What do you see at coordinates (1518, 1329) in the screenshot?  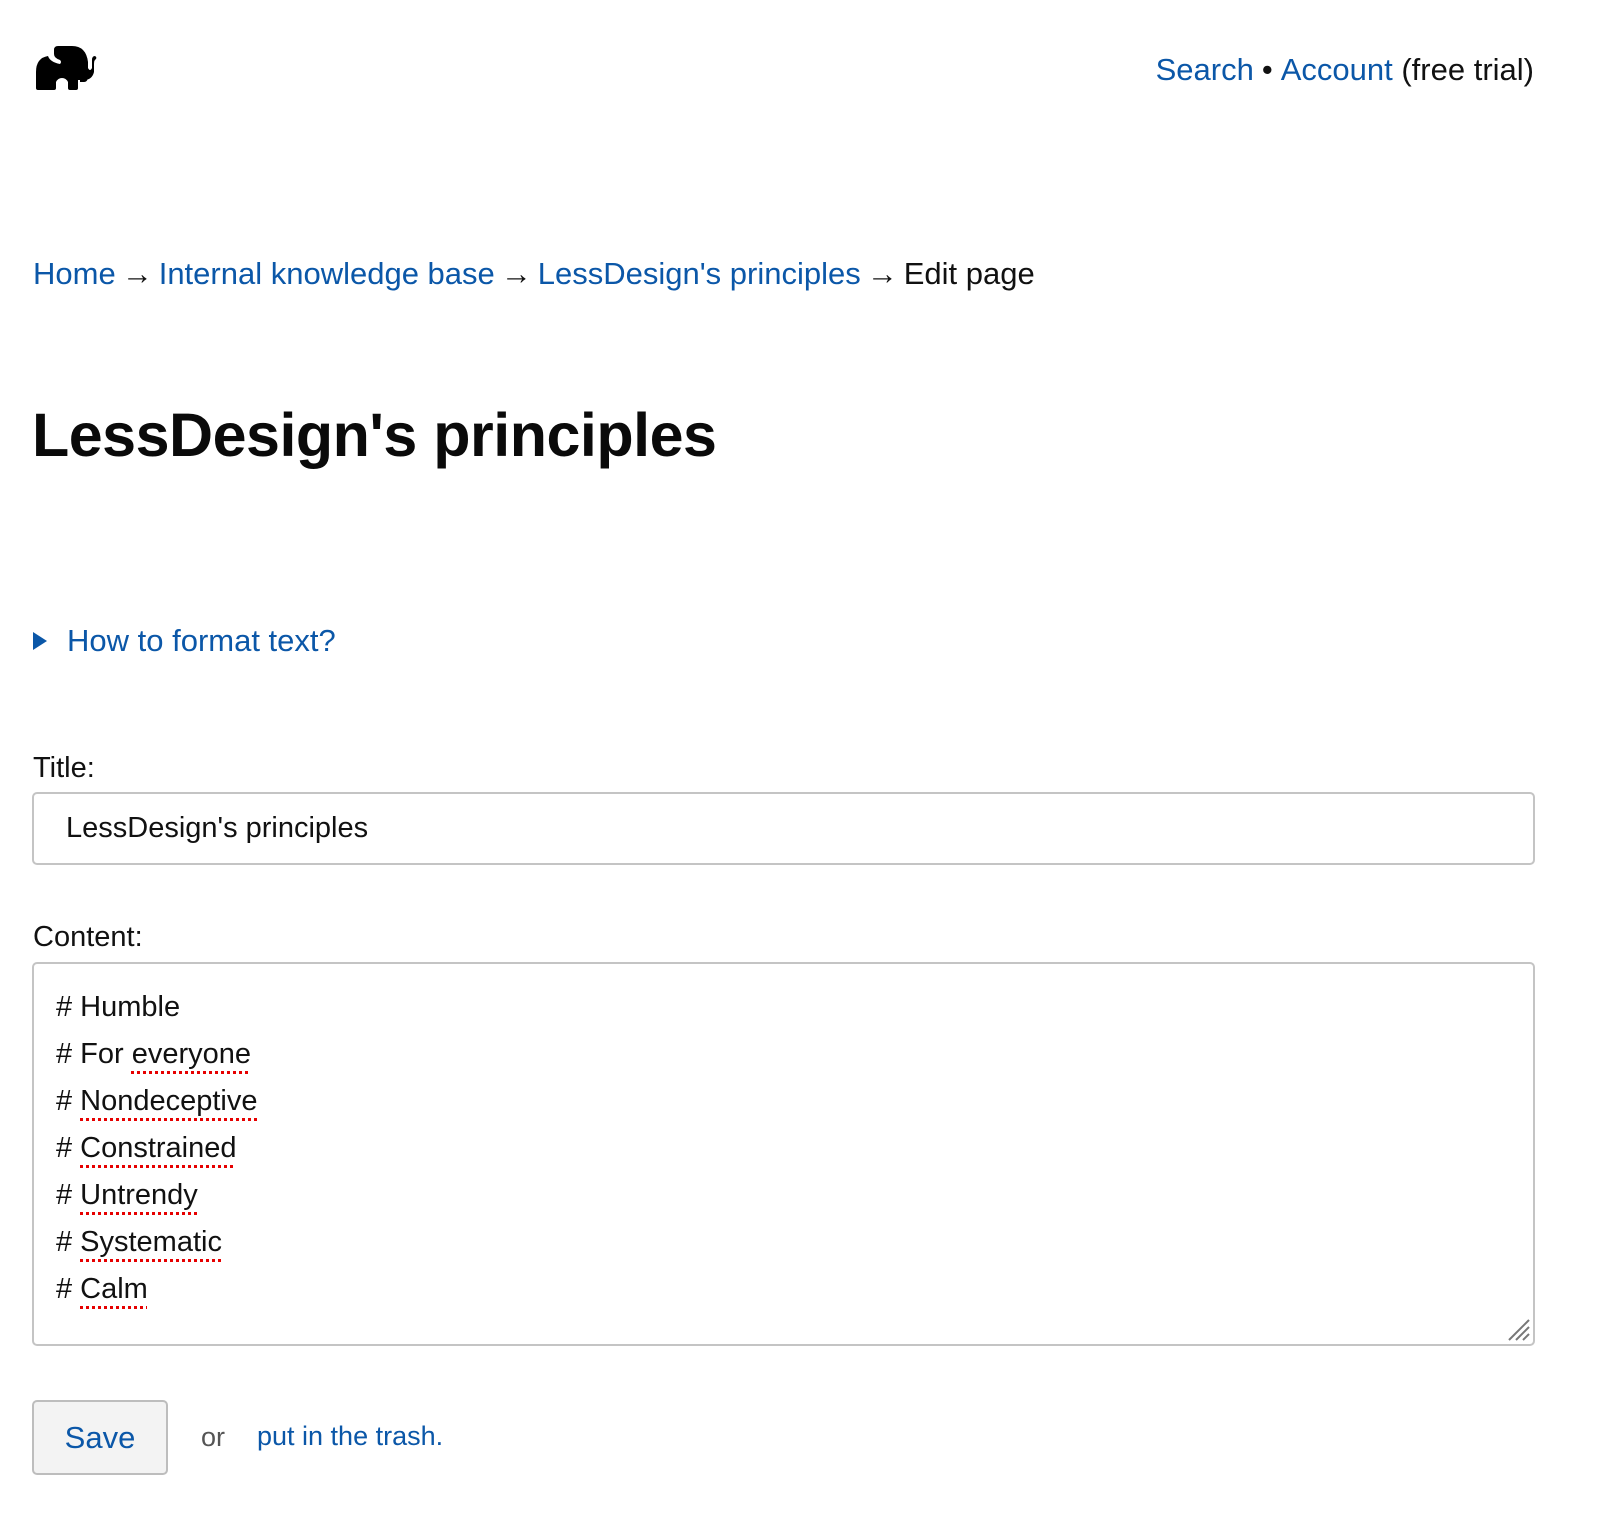 I see `resize-handle-icon` at bounding box center [1518, 1329].